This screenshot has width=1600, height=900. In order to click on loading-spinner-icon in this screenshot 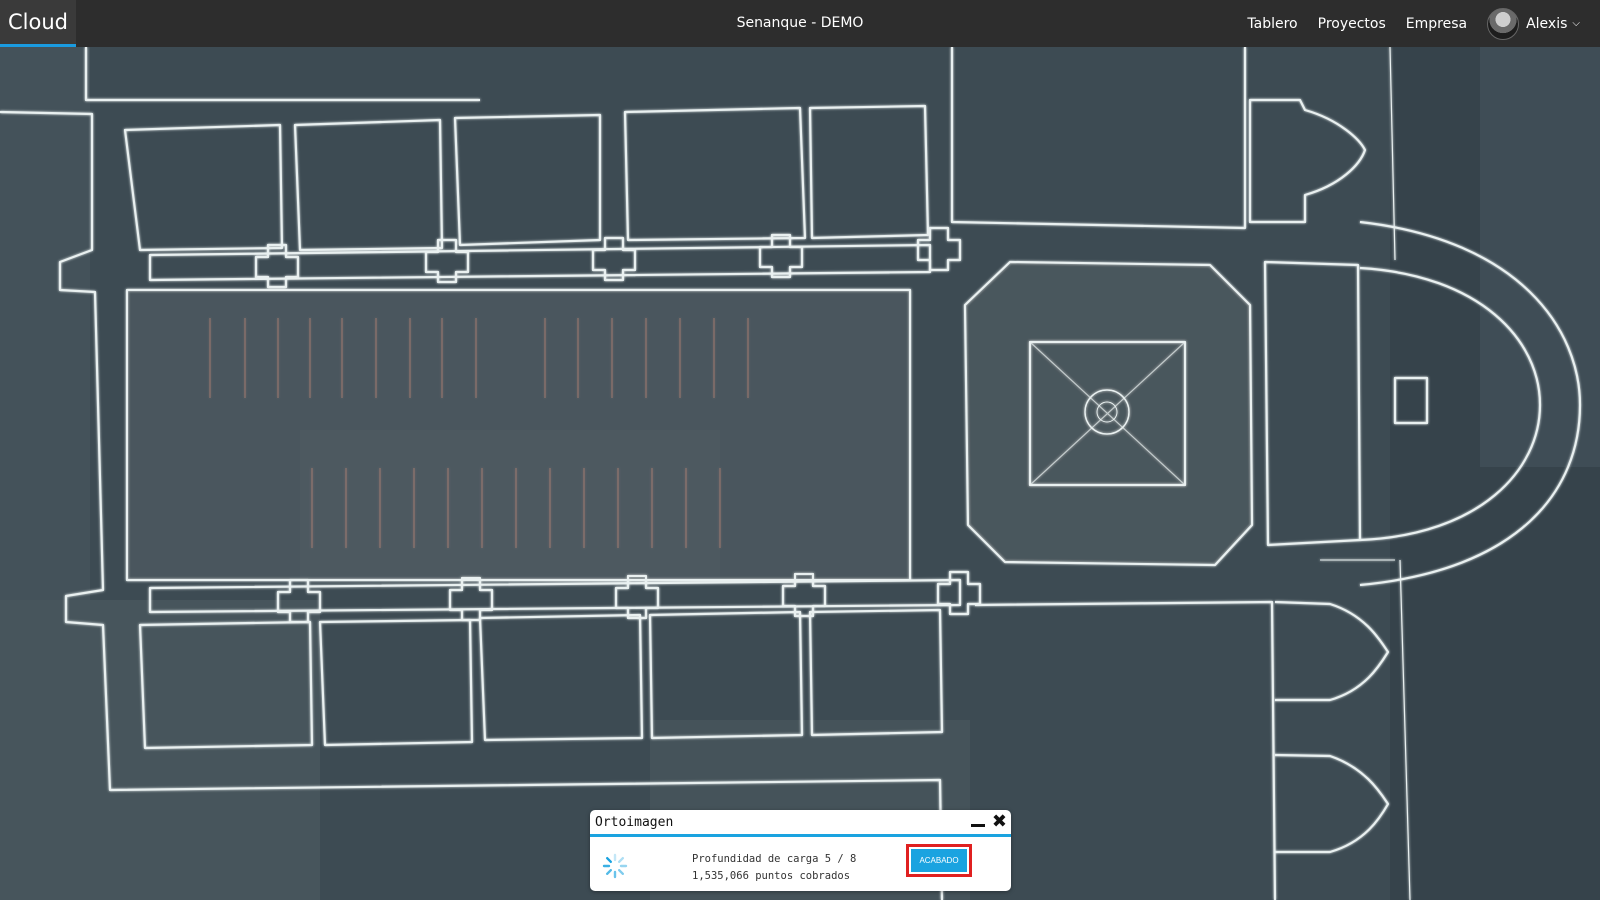, I will do `click(615, 866)`.